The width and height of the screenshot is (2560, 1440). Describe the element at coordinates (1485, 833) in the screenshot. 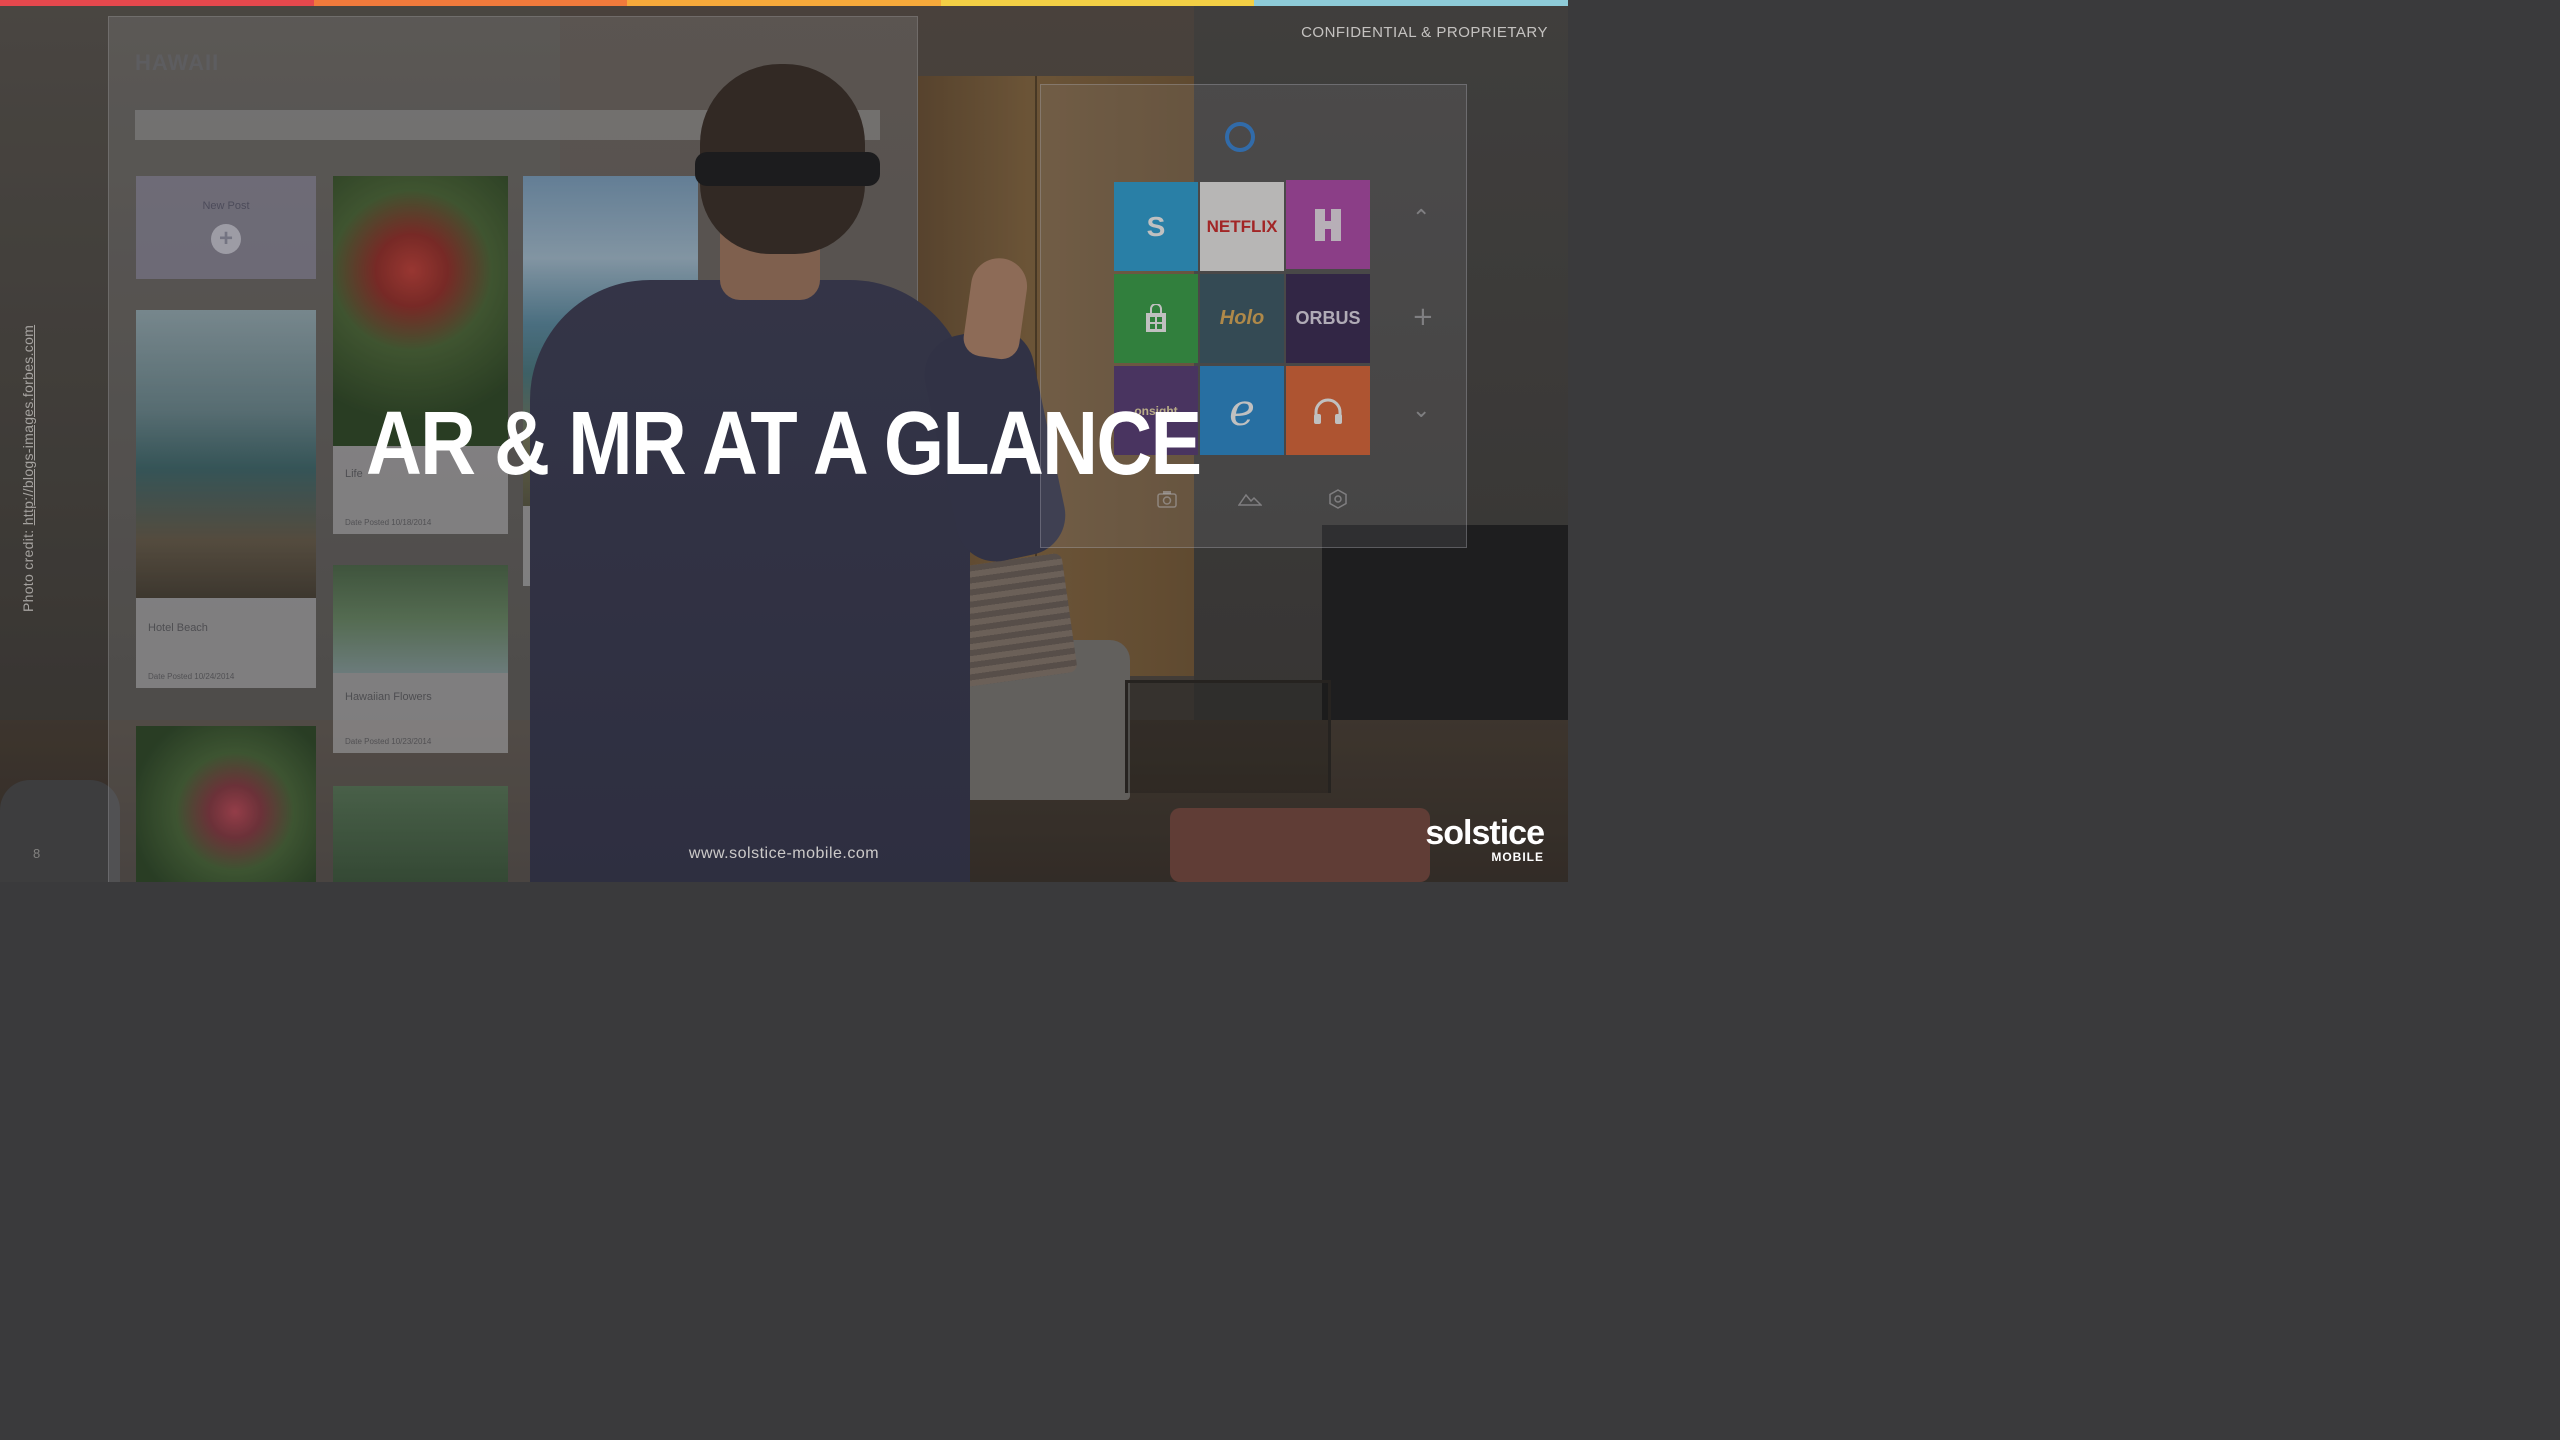

I see `logo-word: solstice` at that location.